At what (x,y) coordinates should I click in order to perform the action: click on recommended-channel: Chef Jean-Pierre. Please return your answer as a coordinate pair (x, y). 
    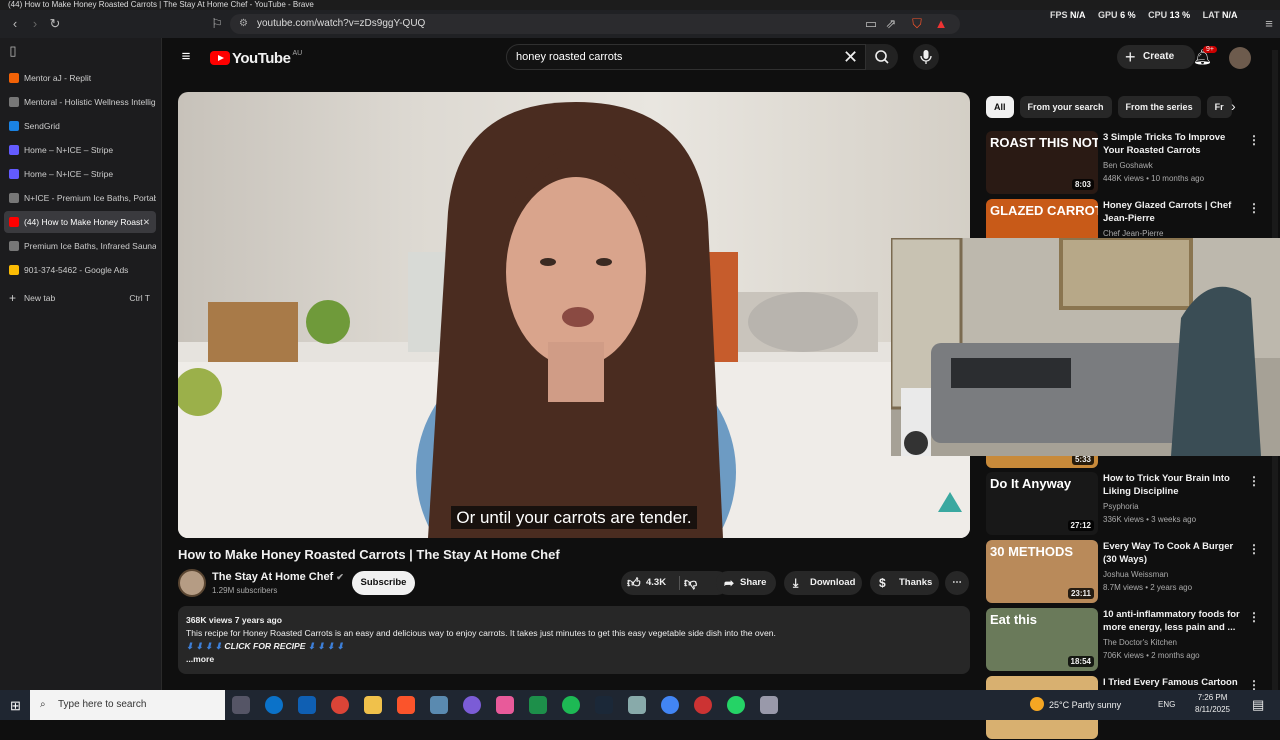
    Looking at the image, I should click on (1133, 233).